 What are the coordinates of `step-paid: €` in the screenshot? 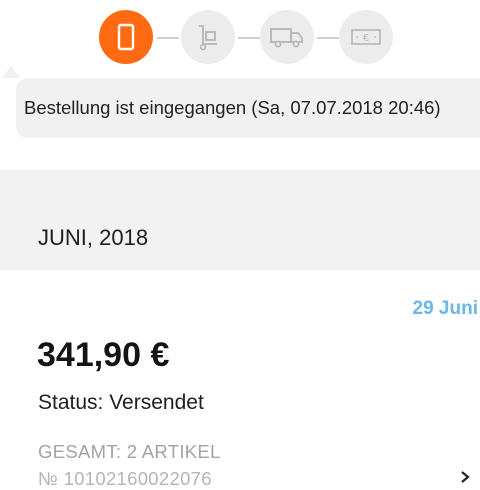 It's located at (366, 37).